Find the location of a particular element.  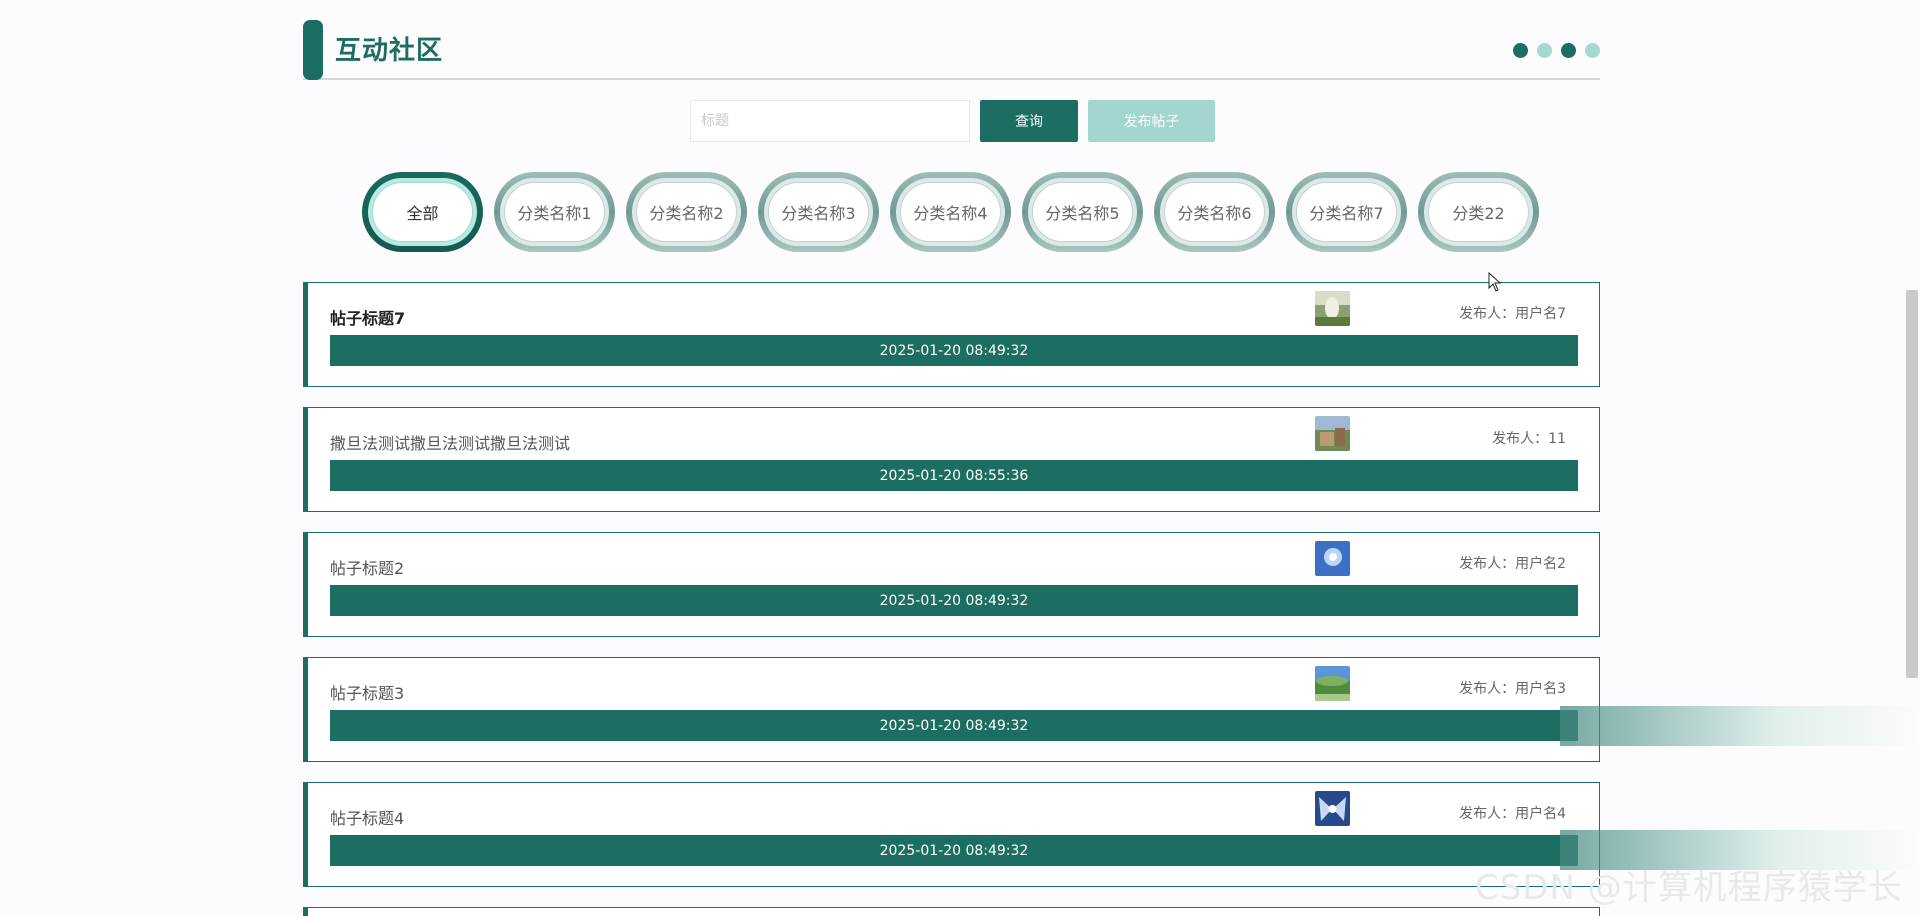

category-tab-label: 分类名称7 is located at coordinates (1346, 212).